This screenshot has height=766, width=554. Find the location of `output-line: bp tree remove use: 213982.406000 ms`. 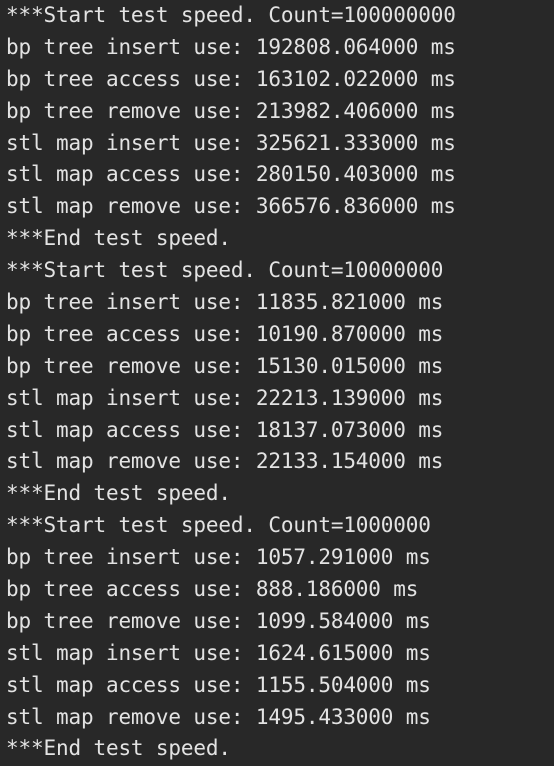

output-line: bp tree remove use: 213982.406000 ms is located at coordinates (231, 110).